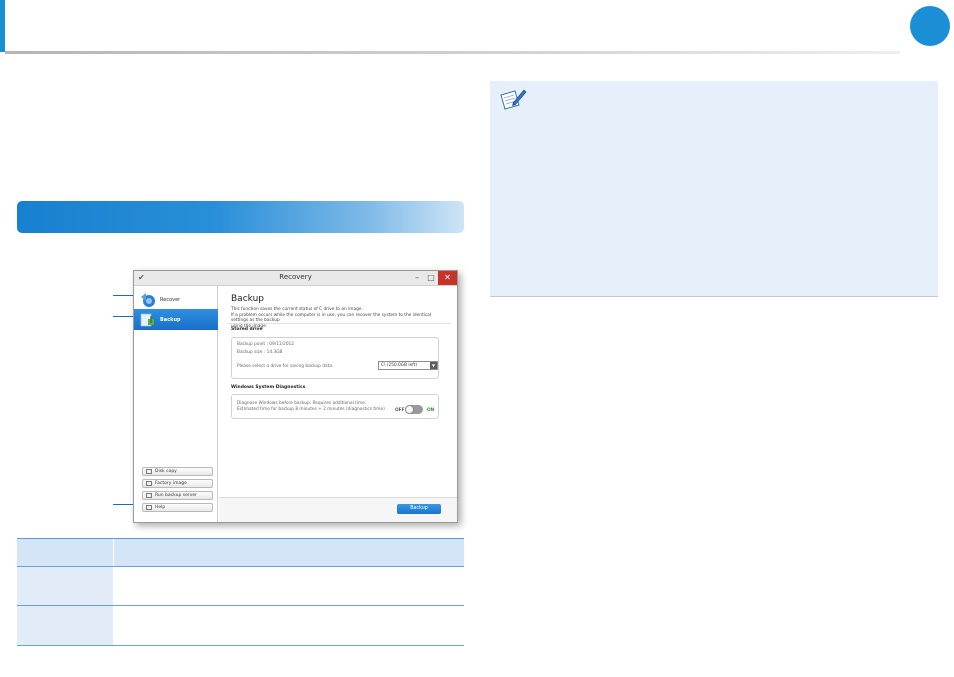 The width and height of the screenshot is (954, 677). I want to click on button-label: Help, so click(160, 507).